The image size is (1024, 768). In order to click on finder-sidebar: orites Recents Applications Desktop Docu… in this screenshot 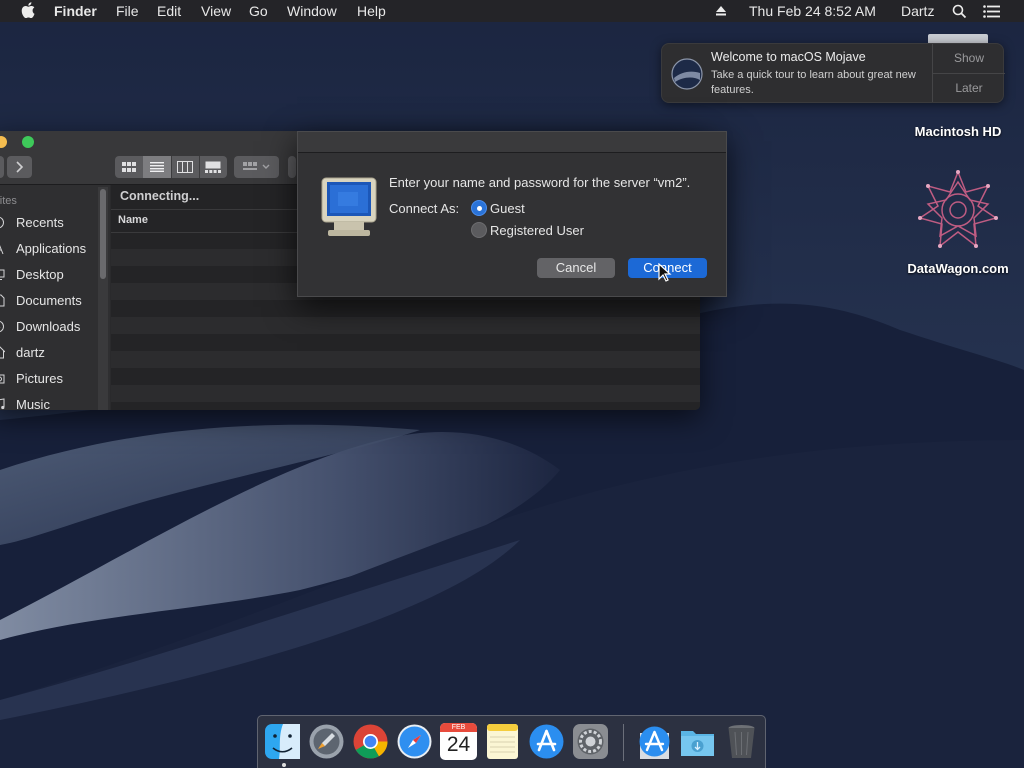, I will do `click(55, 297)`.